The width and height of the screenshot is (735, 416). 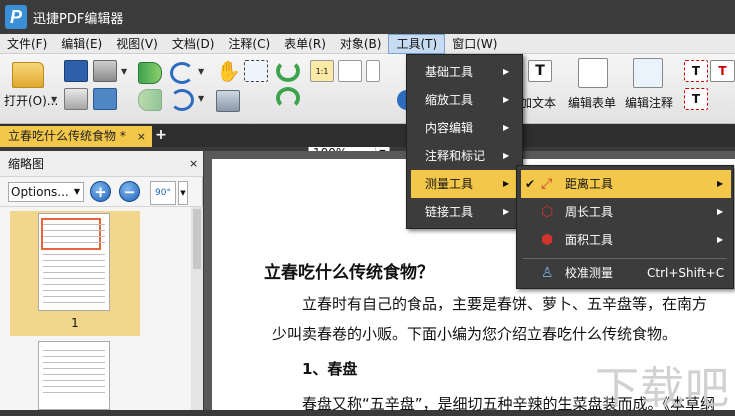 What do you see at coordinates (474, 44) in the screenshot?
I see `menu-window: 窗口(W)` at bounding box center [474, 44].